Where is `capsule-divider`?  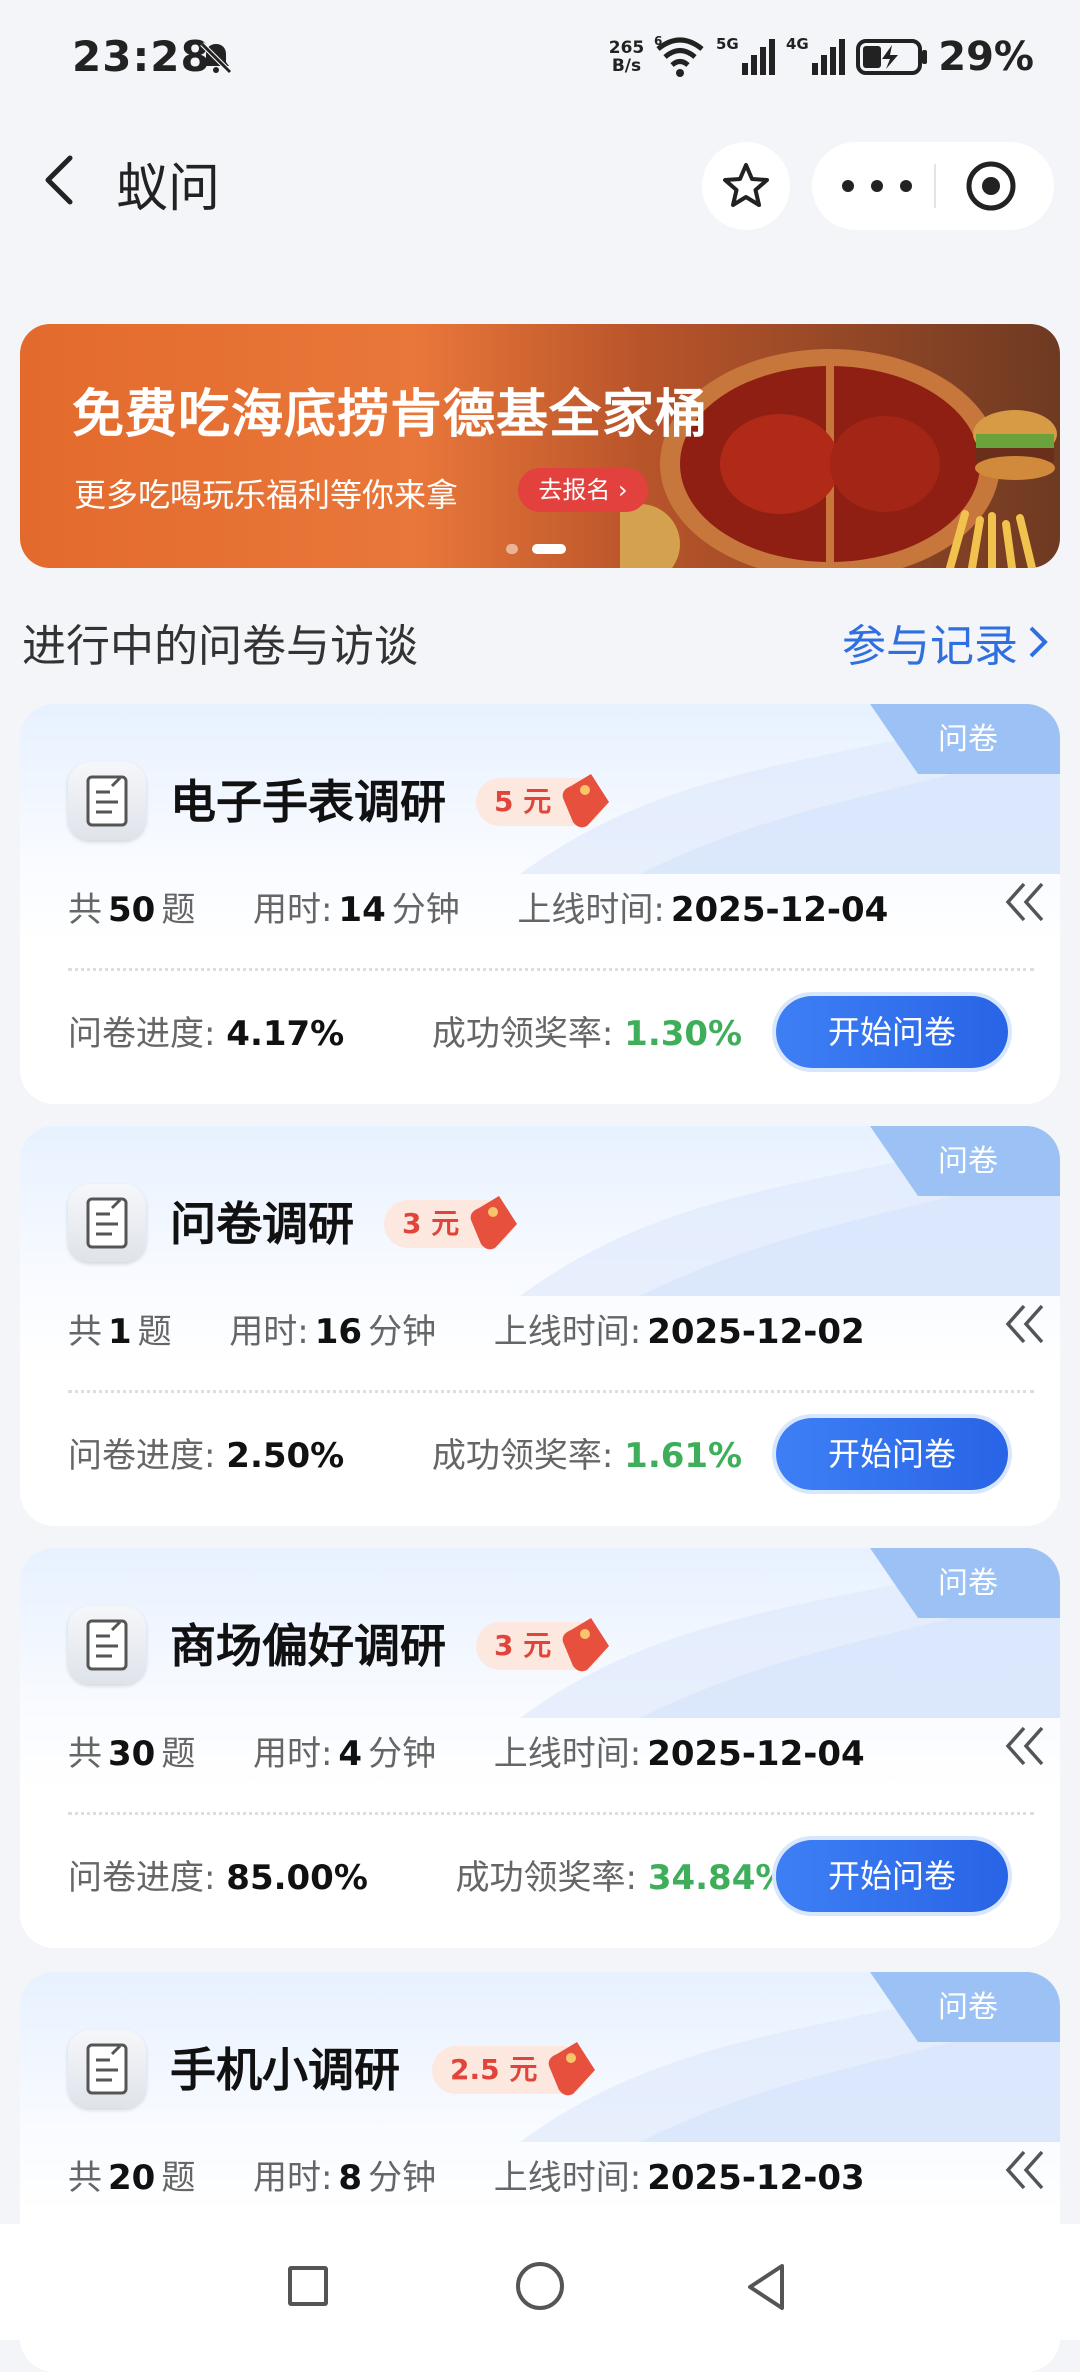
capsule-divider is located at coordinates (935, 186).